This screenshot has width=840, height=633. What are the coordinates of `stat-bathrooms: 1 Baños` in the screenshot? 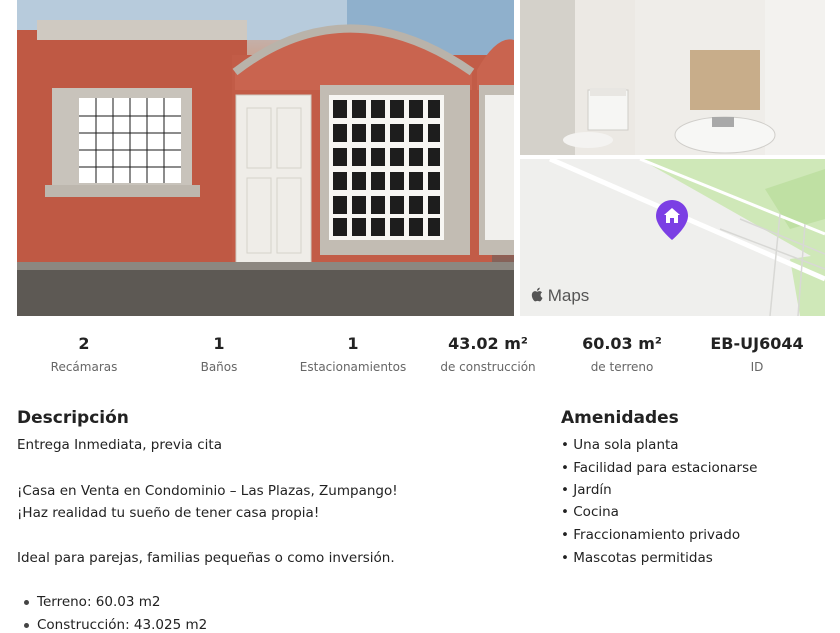 It's located at (219, 355).